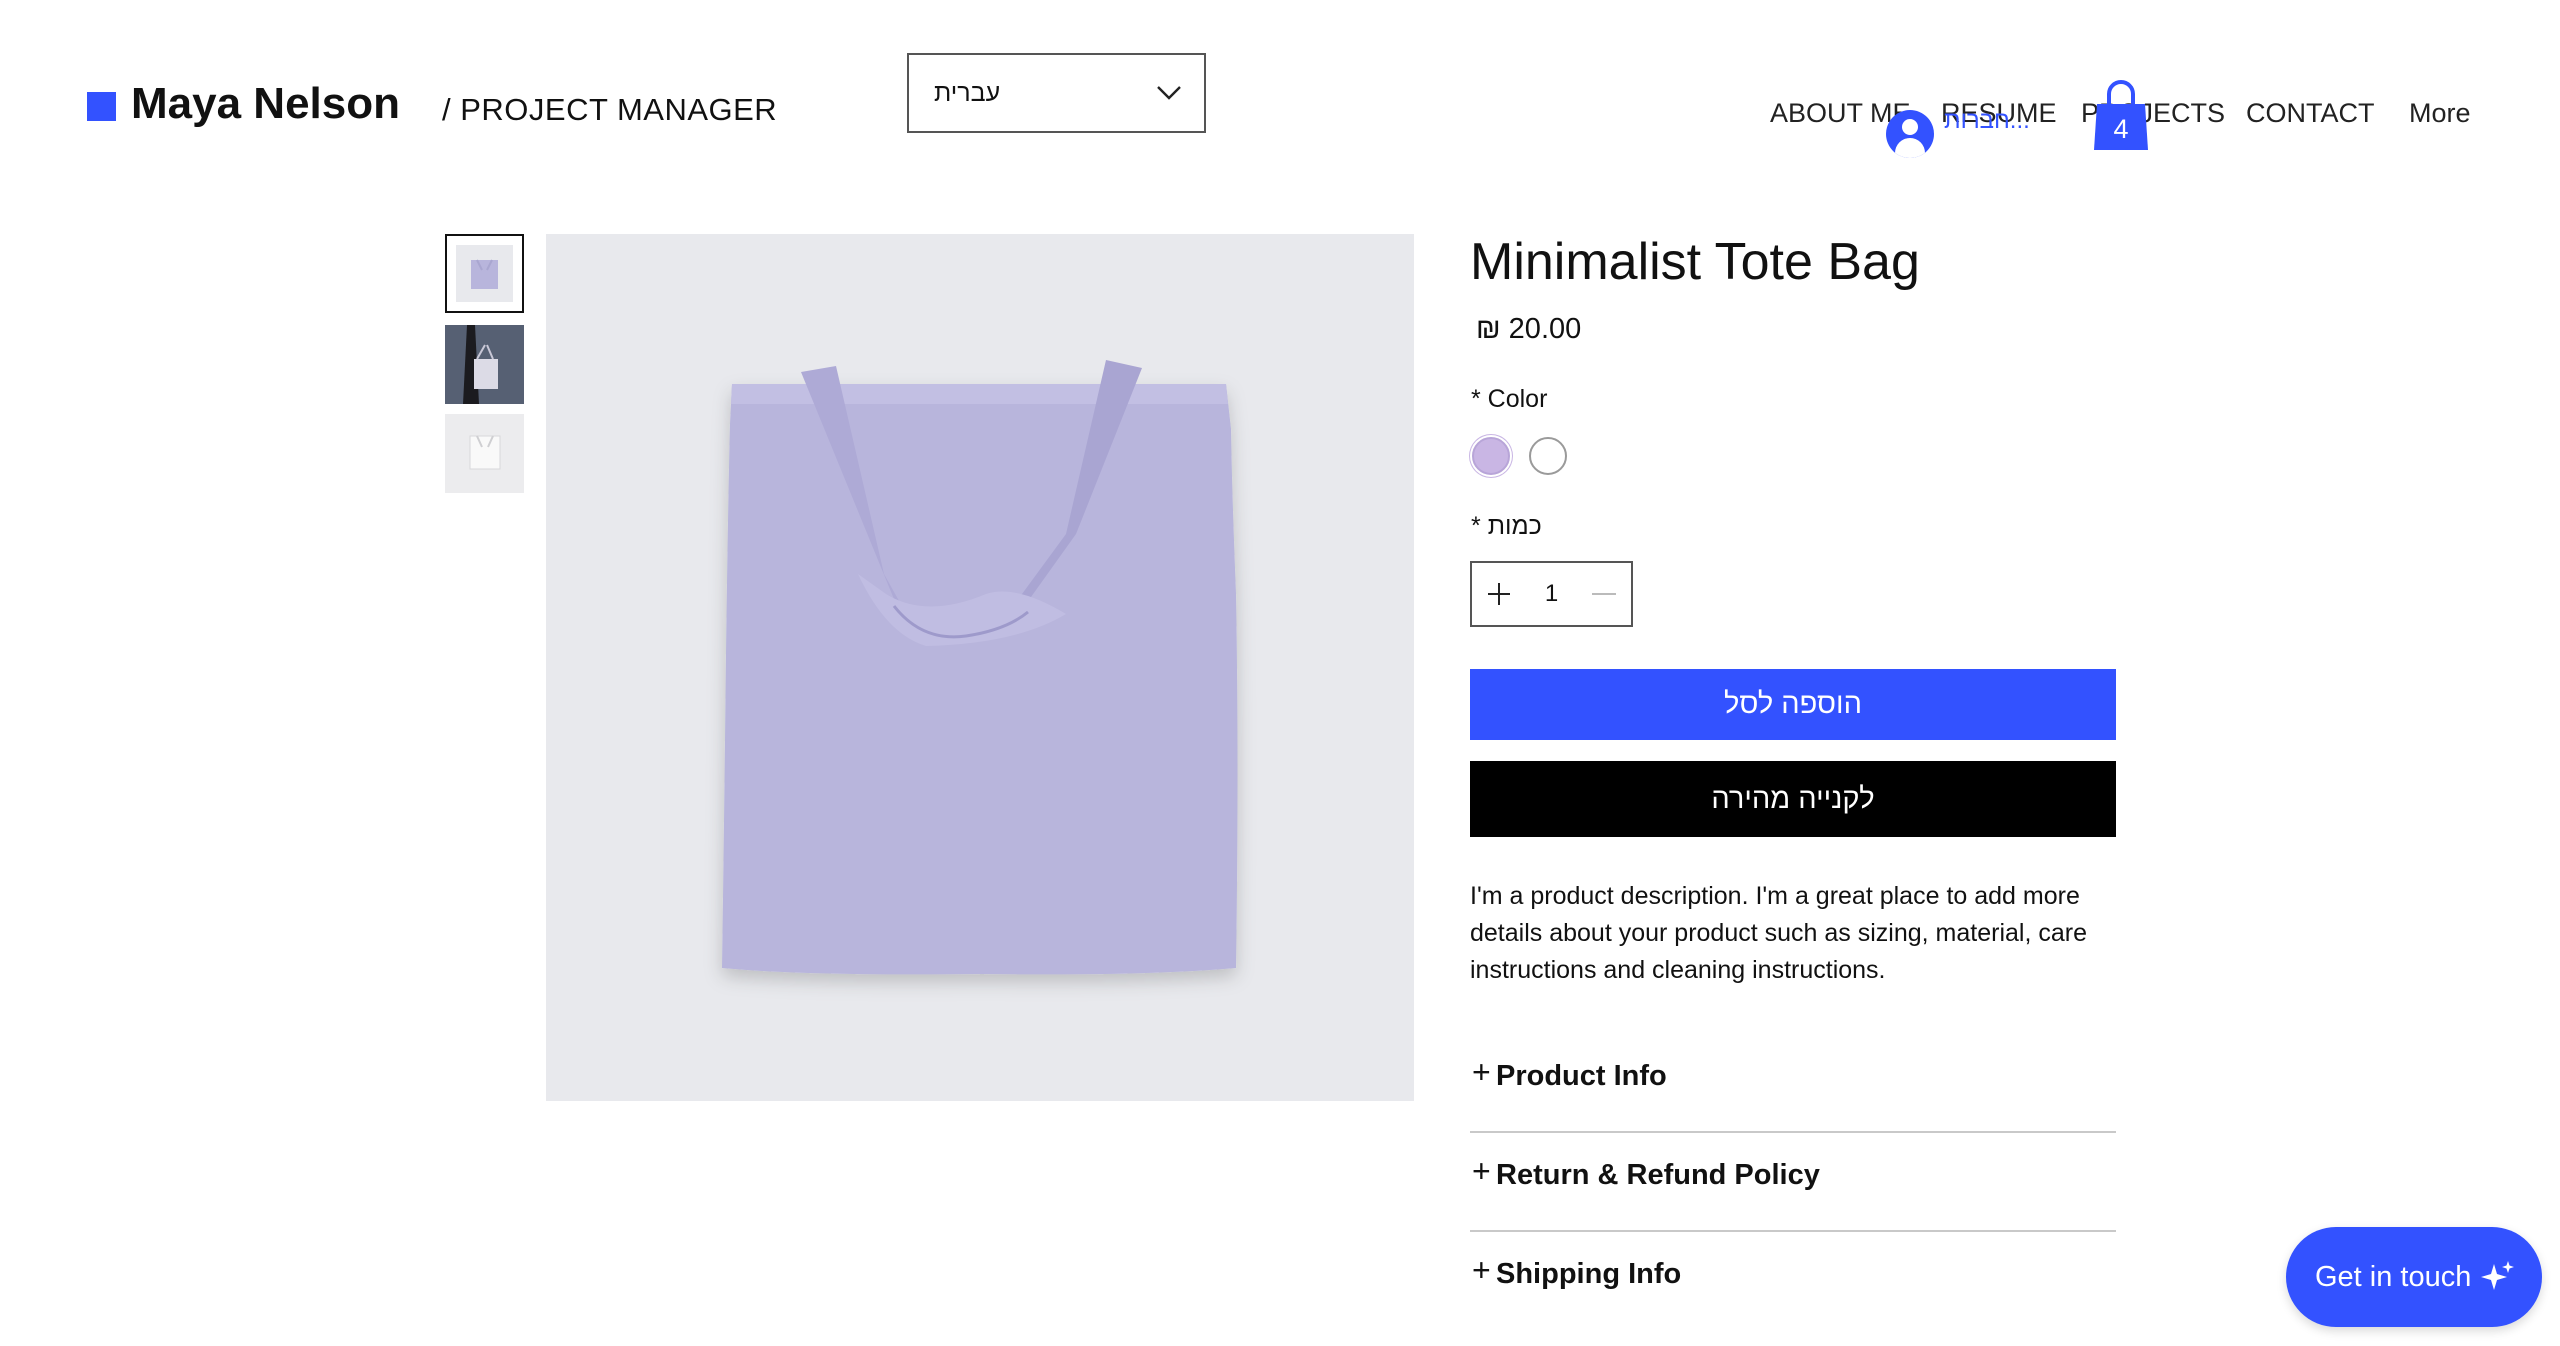  I want to click on accordion-return-refund: + Return & Refund Policy, so click(1793, 1190).